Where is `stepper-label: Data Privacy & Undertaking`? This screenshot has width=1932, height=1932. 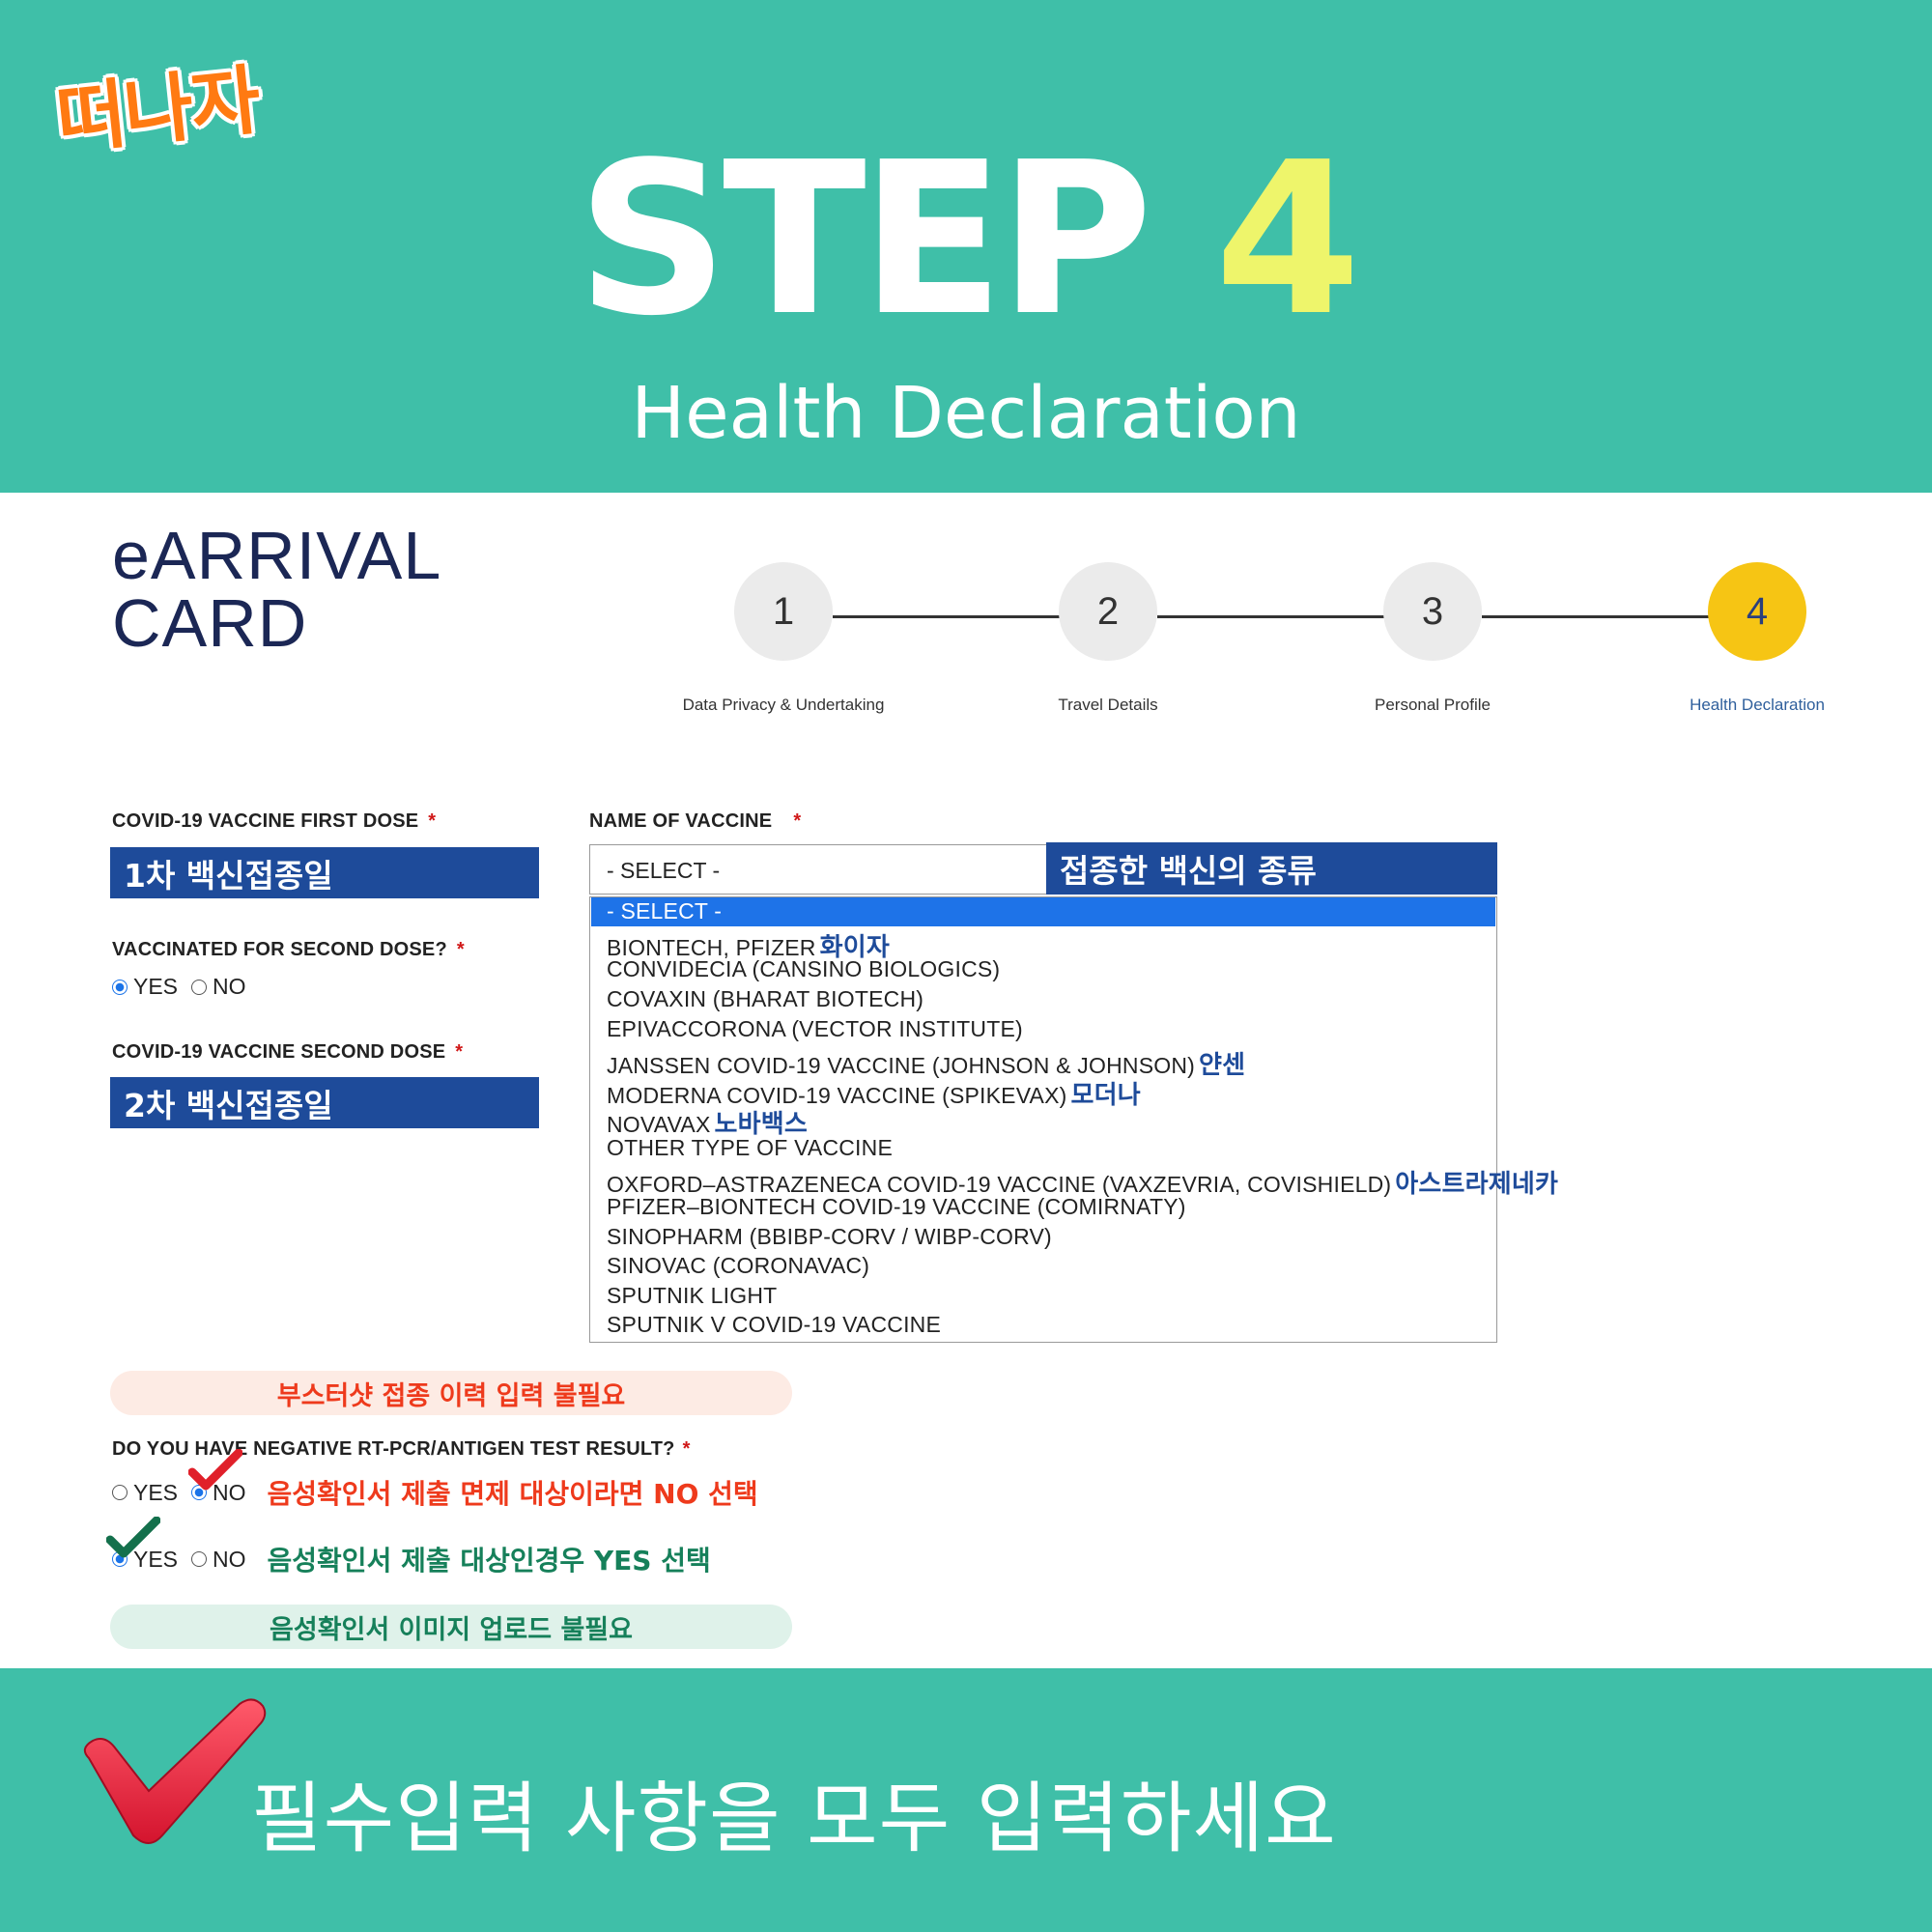 stepper-label: Data Privacy & Undertaking is located at coordinates (783, 705).